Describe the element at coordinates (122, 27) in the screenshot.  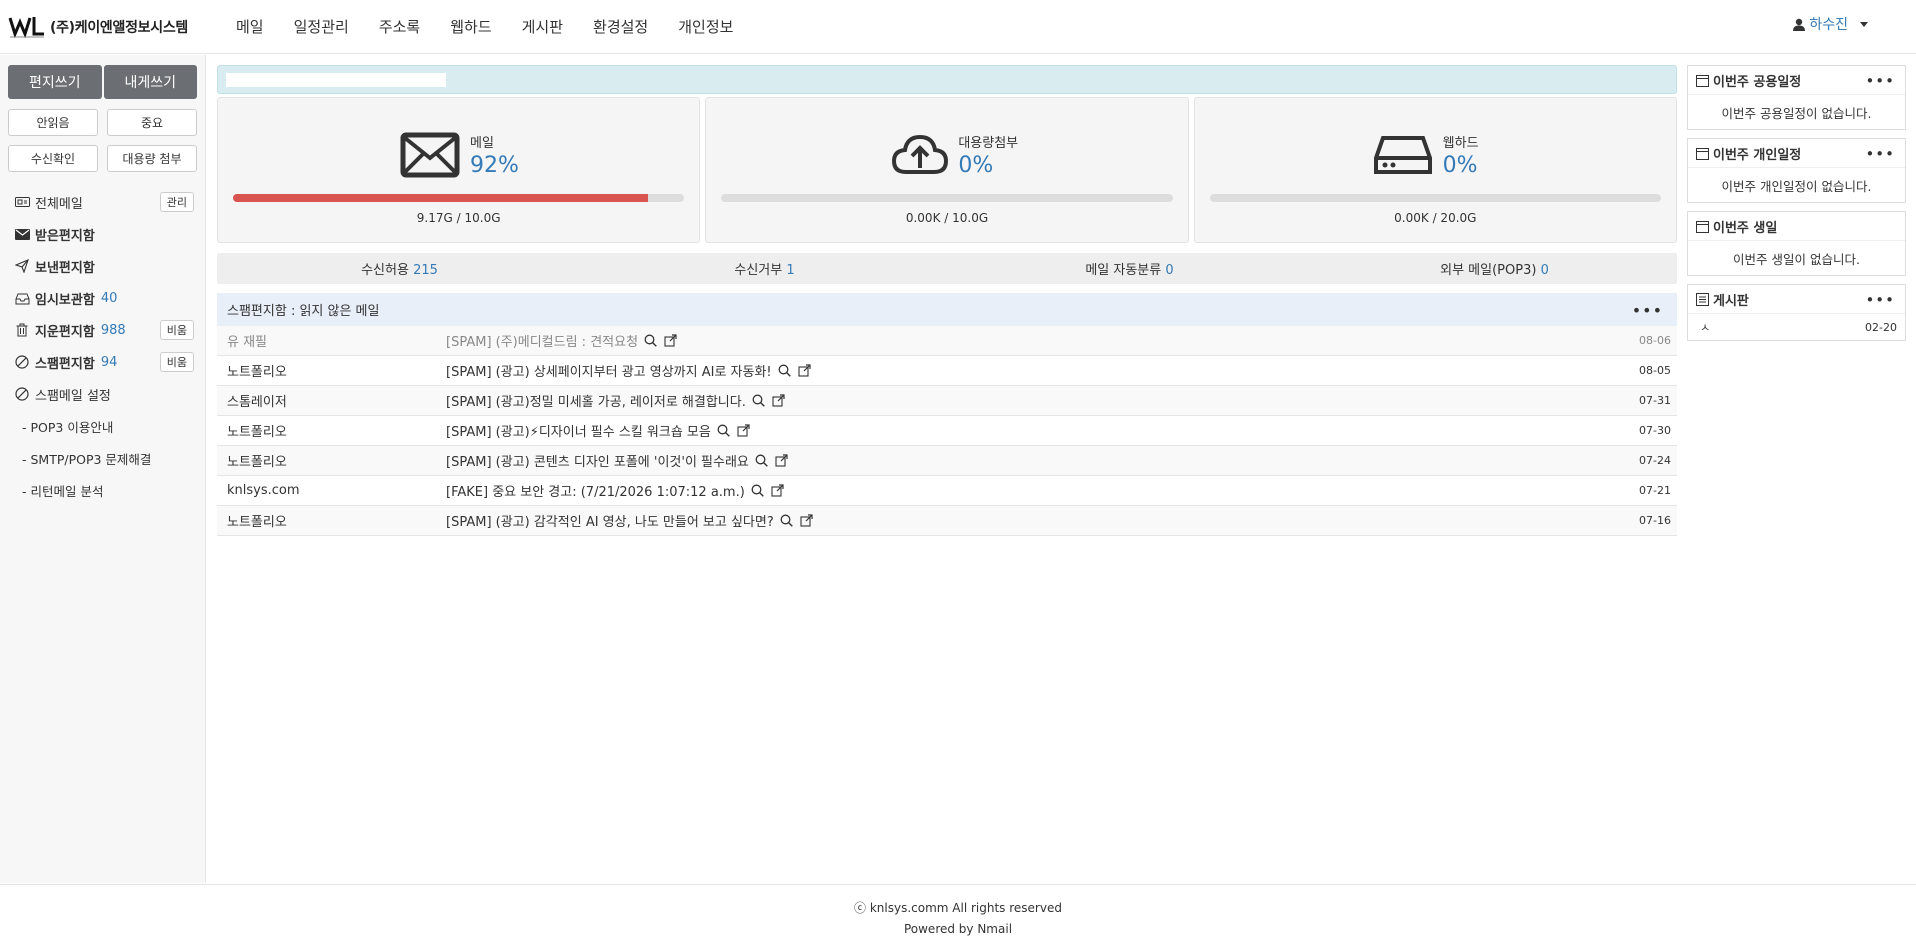
I see `brand-logo: (주)케이엔앨정보시스템` at that location.